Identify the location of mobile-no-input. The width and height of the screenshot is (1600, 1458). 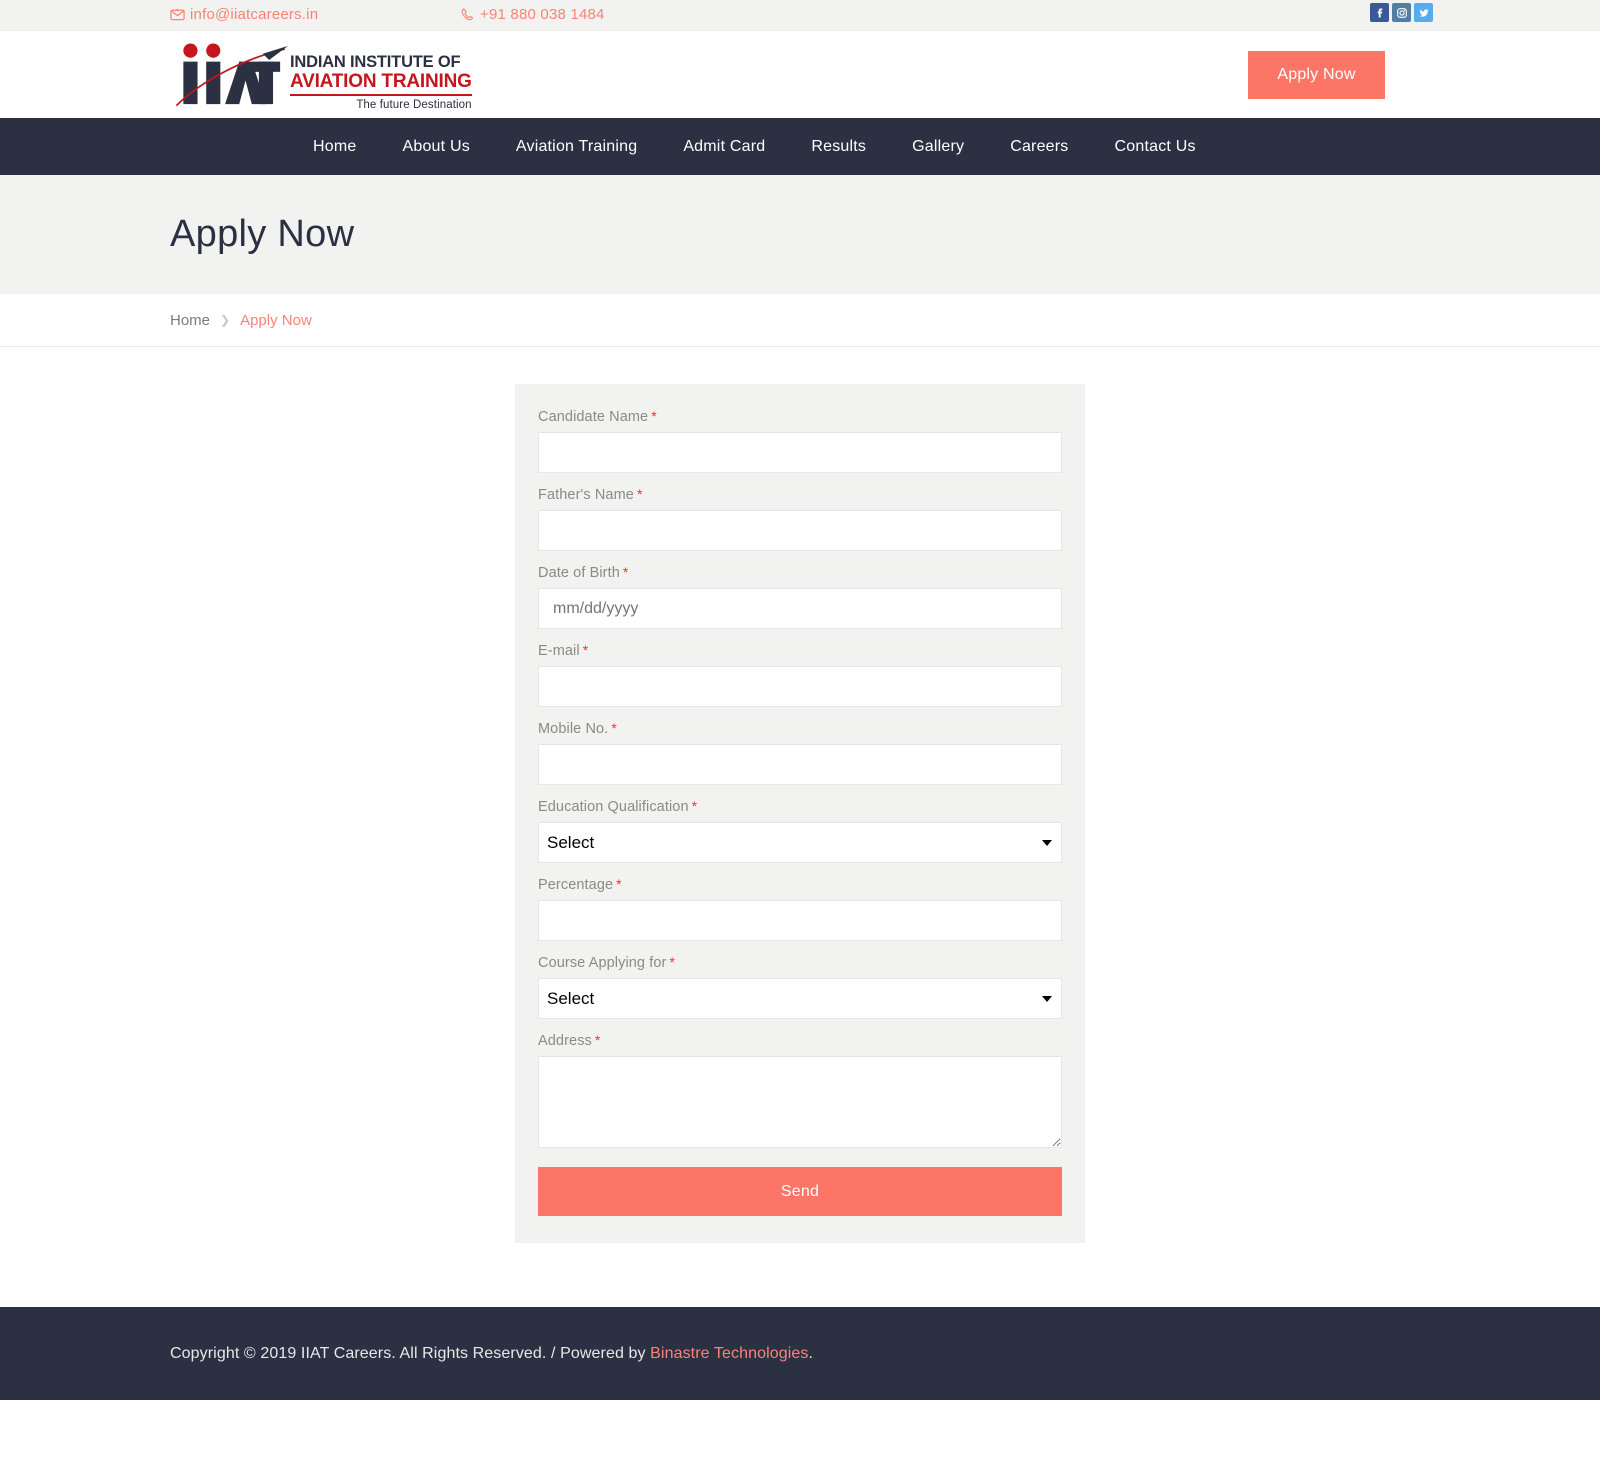
(800, 764).